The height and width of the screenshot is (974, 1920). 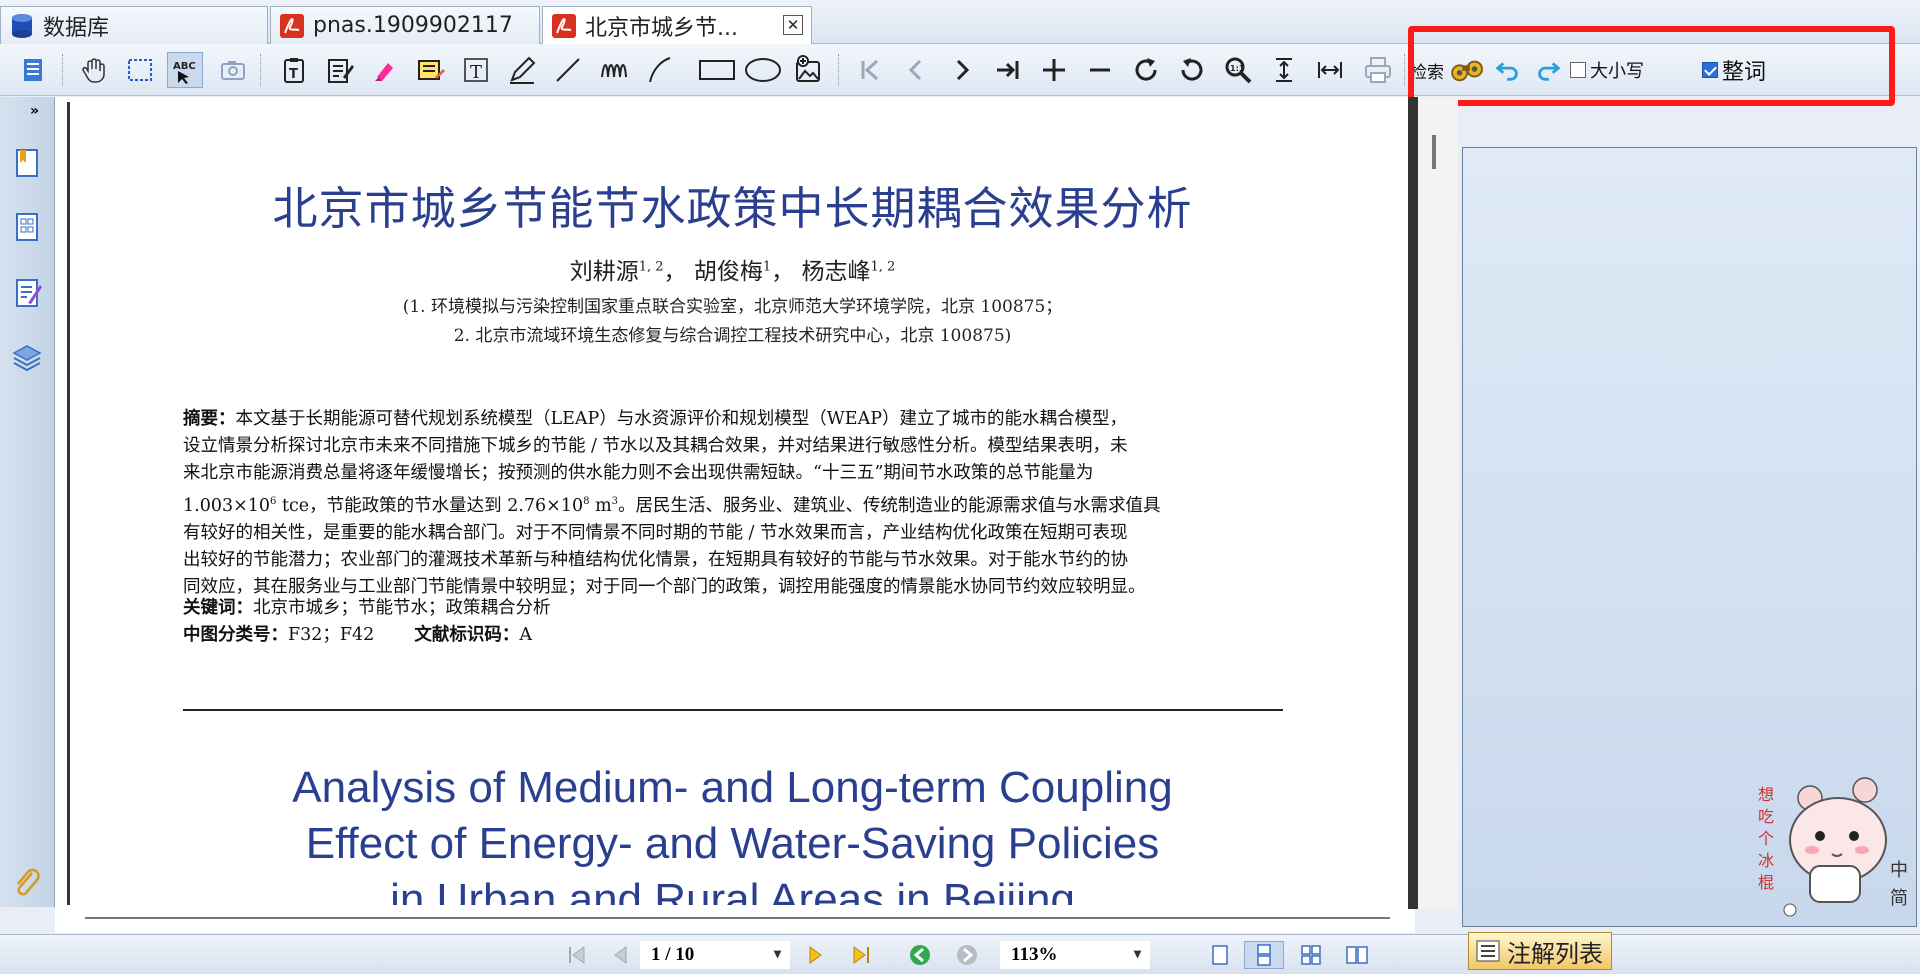 What do you see at coordinates (733, 710) in the screenshot?
I see `divider` at bounding box center [733, 710].